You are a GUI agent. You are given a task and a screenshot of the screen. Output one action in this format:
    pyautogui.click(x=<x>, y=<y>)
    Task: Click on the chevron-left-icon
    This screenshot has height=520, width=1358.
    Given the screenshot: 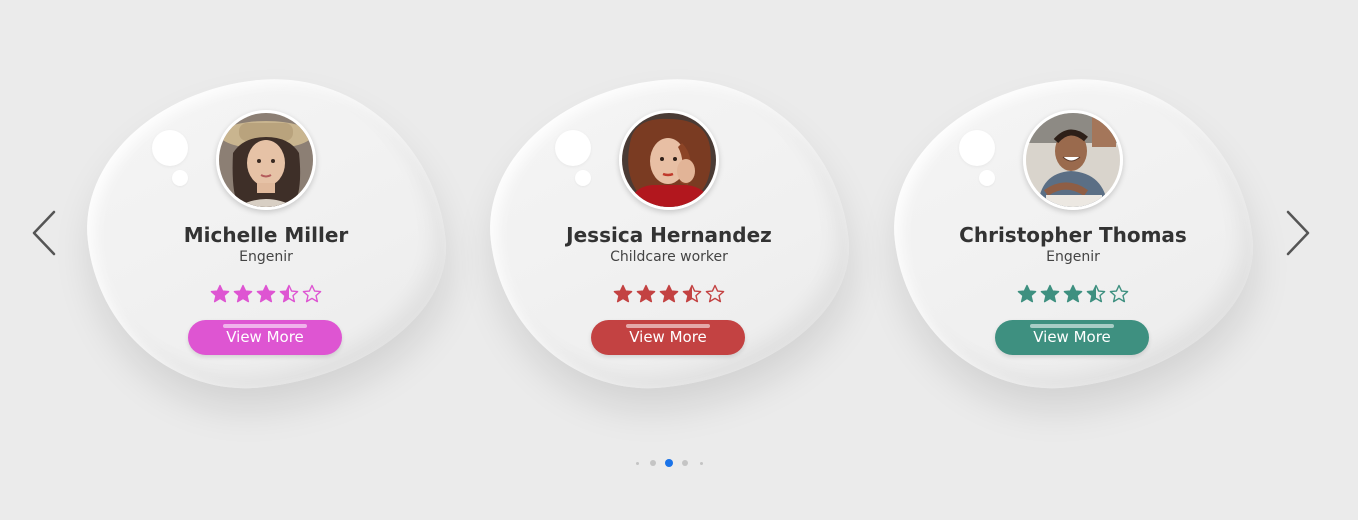 What is the action you would take?
    pyautogui.click(x=44, y=233)
    